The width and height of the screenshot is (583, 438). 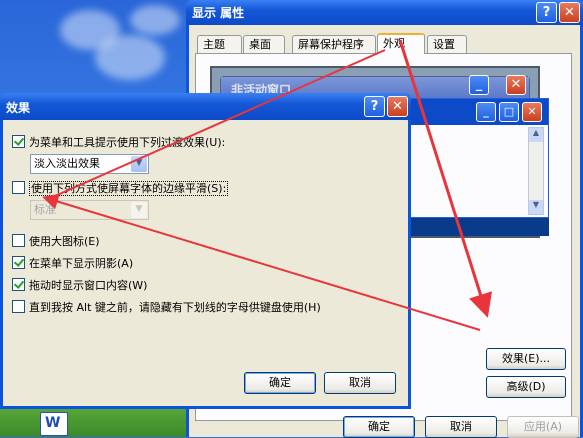 What do you see at coordinates (18, 240) in the screenshot?
I see `large-icons-checkbox` at bounding box center [18, 240].